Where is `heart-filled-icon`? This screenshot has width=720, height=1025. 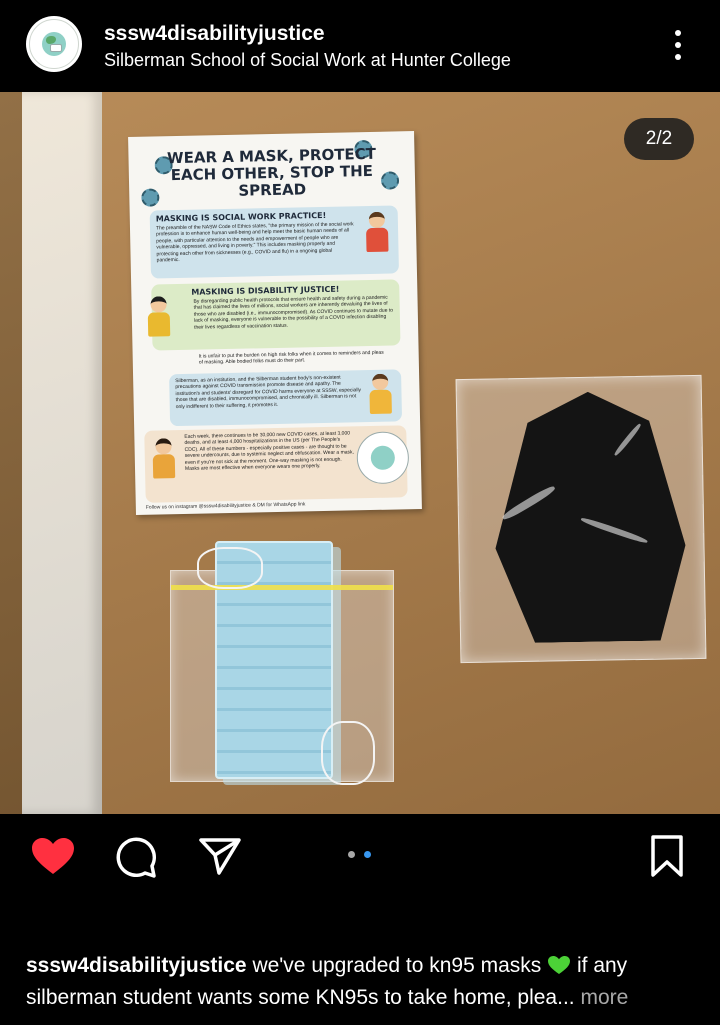
heart-filled-icon is located at coordinates (53, 856).